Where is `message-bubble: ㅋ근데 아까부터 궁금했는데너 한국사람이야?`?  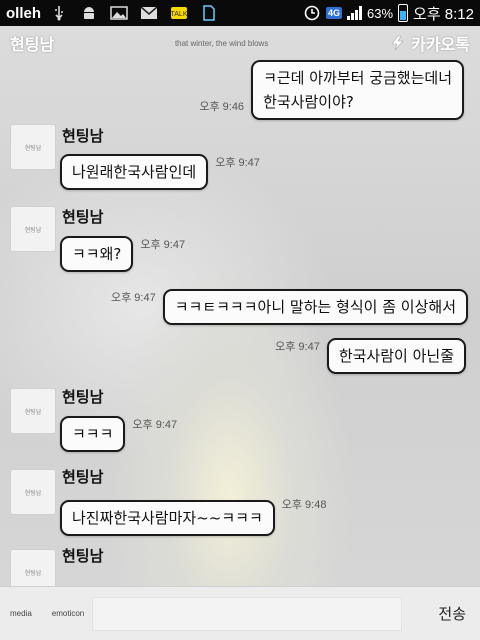
message-bubble: ㅋ근데 아까부터 궁금했는데너 한국사람이야? is located at coordinates (357, 90).